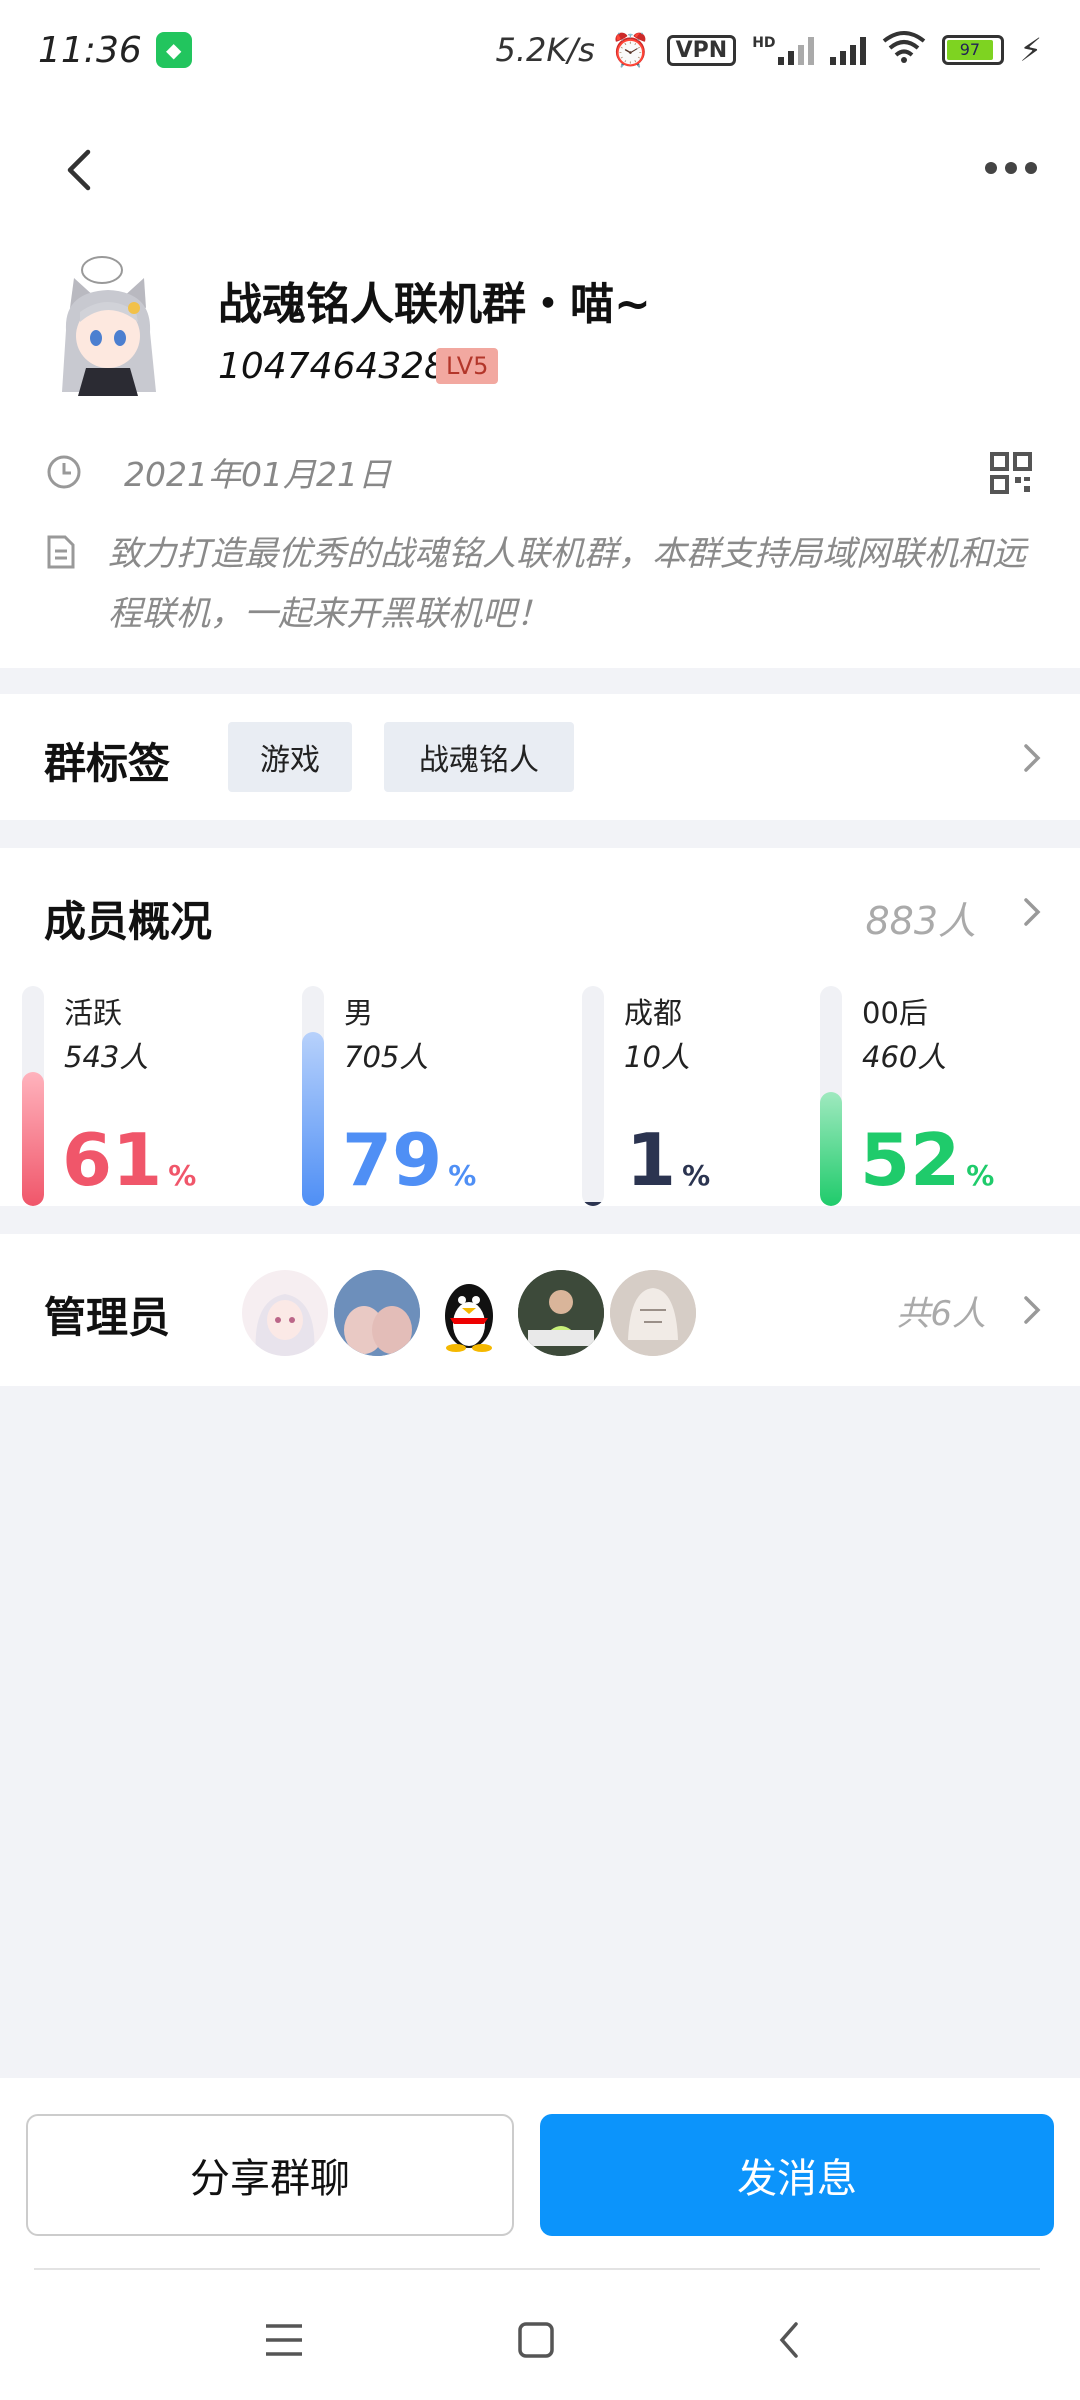  Describe the element at coordinates (434, 304) in the screenshot. I see `group-name: 战魂铭人联机群・喵~` at that location.